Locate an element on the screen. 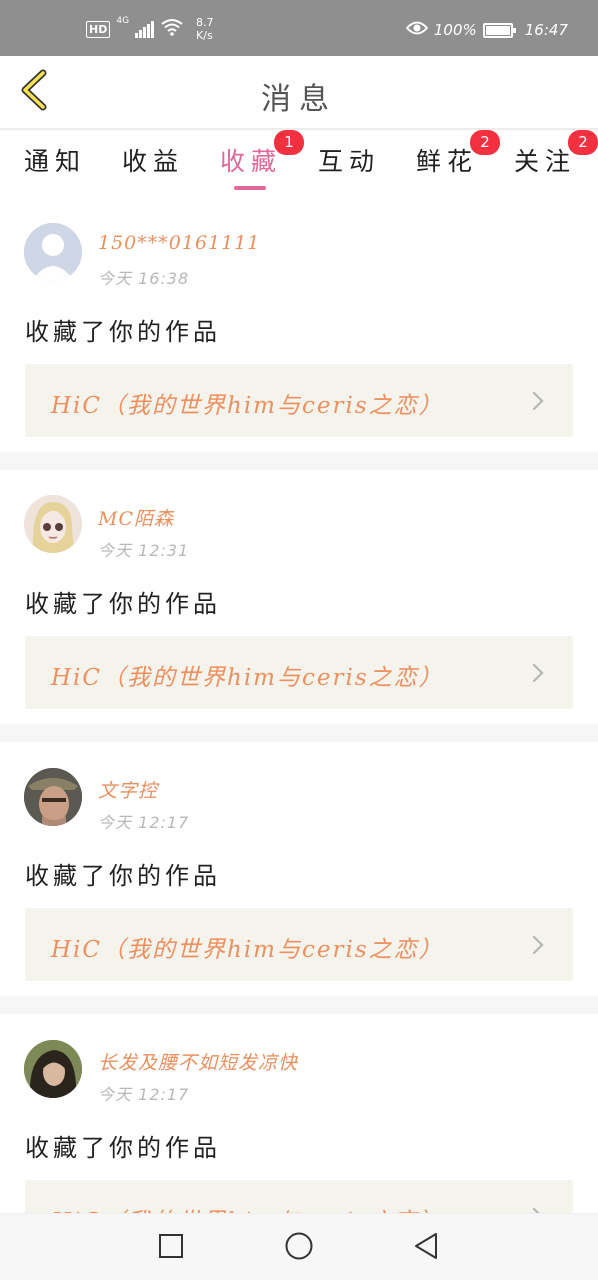  tab-label: 互动 is located at coordinates (349, 161).